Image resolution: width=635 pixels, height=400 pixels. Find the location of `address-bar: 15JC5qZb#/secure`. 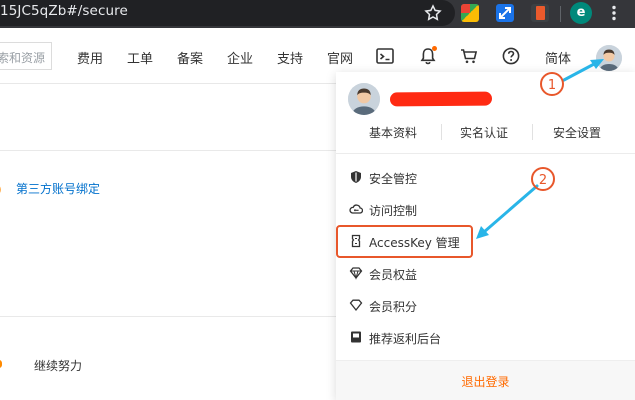

address-bar: 15JC5qZb#/secure is located at coordinates (227, 13).